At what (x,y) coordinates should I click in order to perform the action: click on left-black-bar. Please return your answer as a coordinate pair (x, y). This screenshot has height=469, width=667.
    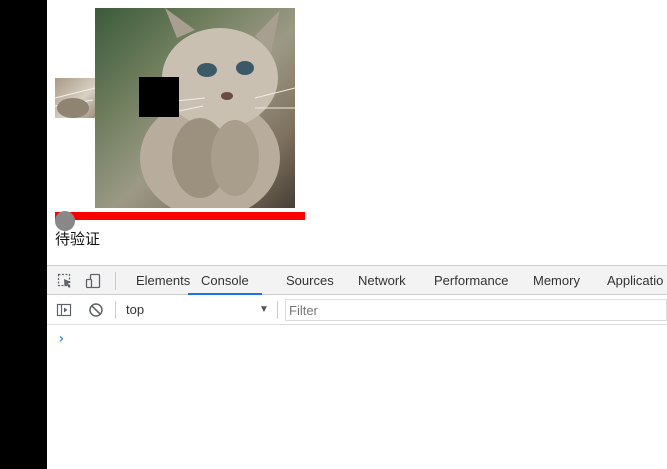
    Looking at the image, I should click on (23, 234).